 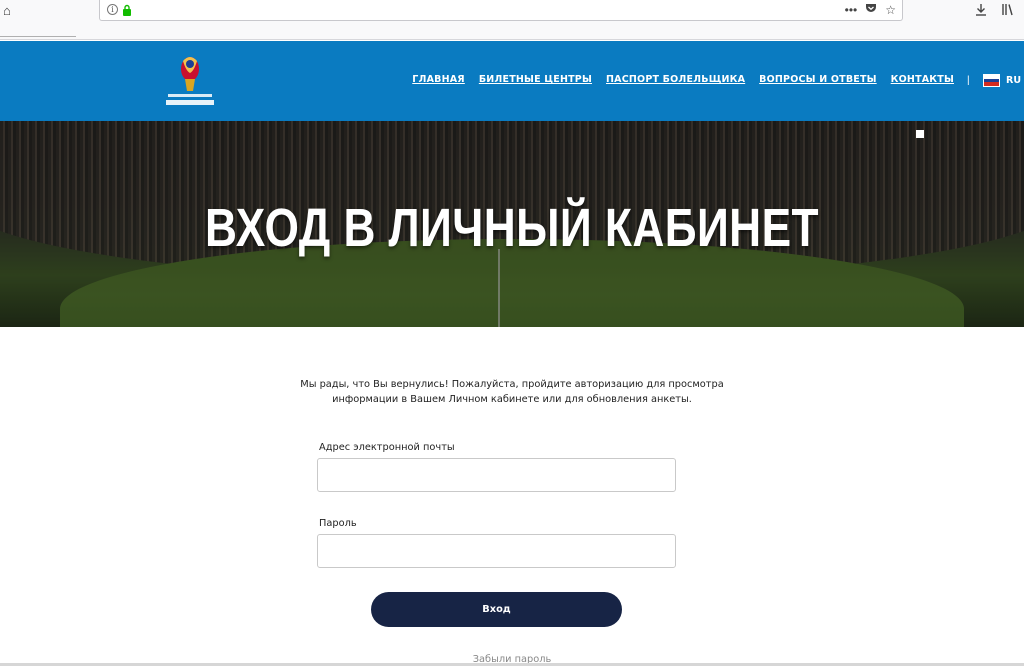 I want to click on language-switcher: RU, so click(x=1002, y=80).